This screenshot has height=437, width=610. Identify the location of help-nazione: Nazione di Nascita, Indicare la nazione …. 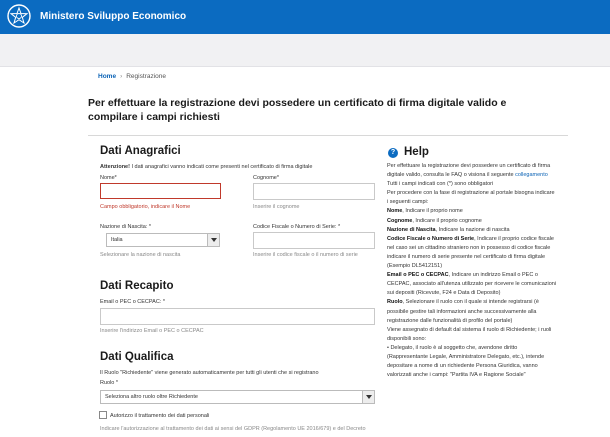
(472, 230).